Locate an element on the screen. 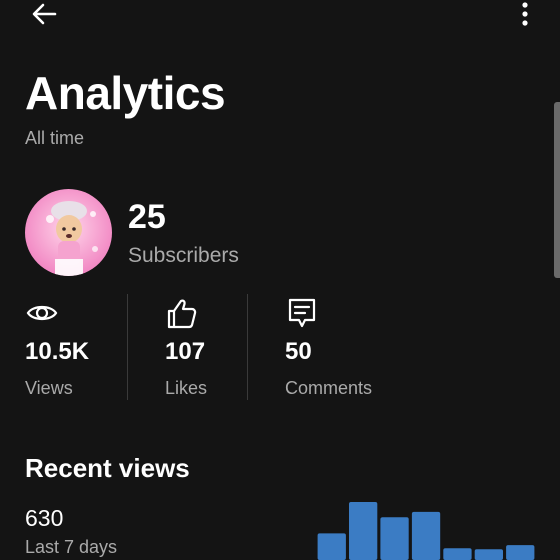 Image resolution: width=560 pixels, height=560 pixels. comment-icon is located at coordinates (302, 313).